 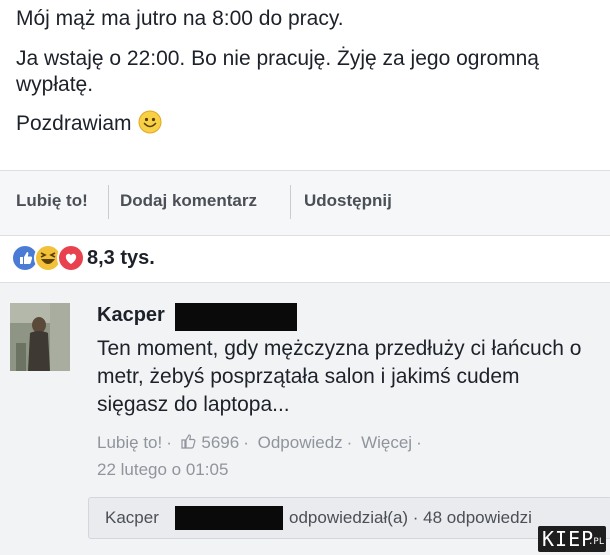 I want to click on reply-link: Odpowiedz, so click(x=300, y=442).